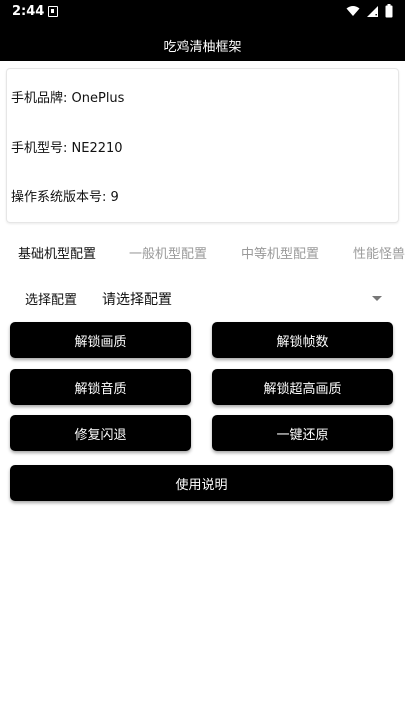 The image size is (405, 720). I want to click on device-model: 手机型号: NE2210, so click(67, 148).